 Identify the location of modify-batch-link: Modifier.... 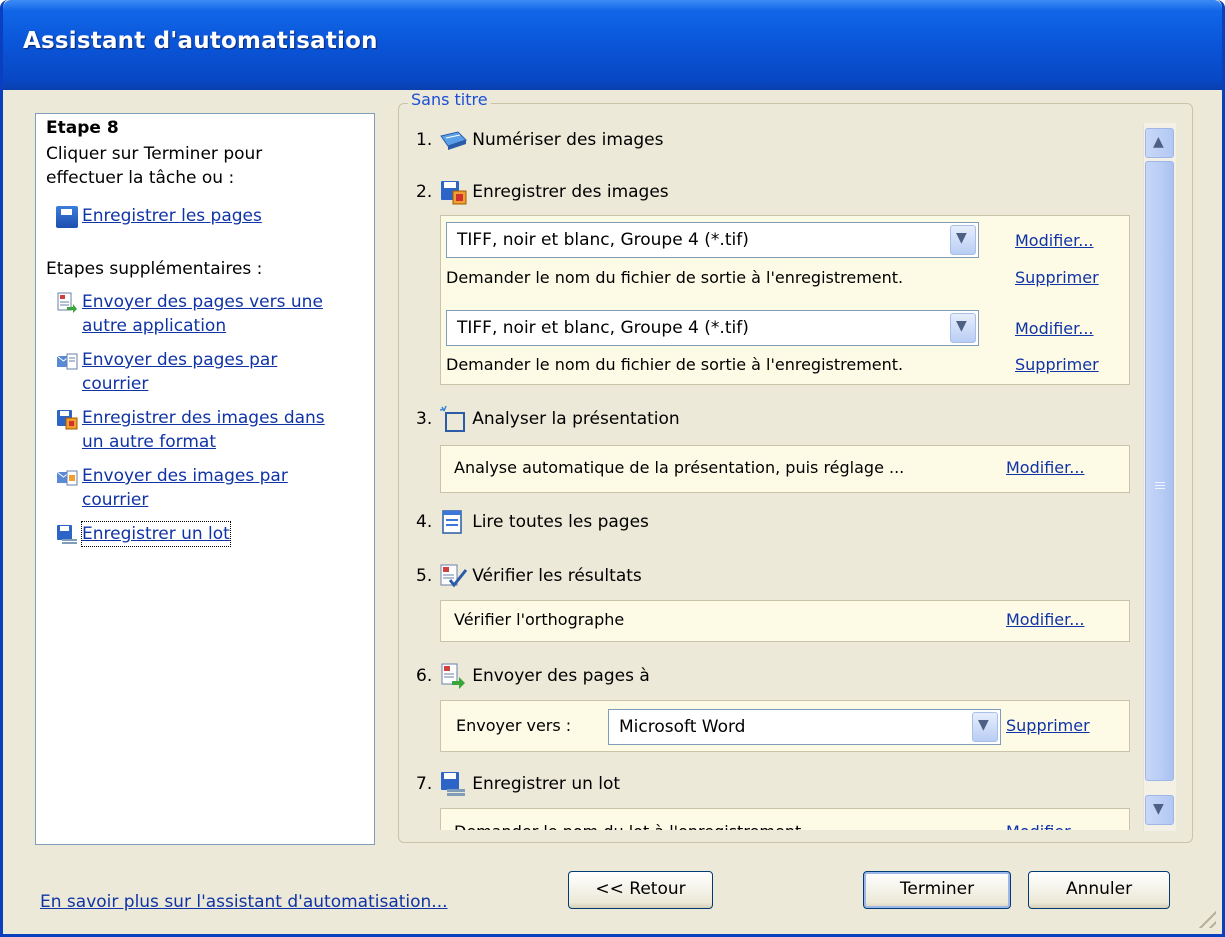
(1045, 826).